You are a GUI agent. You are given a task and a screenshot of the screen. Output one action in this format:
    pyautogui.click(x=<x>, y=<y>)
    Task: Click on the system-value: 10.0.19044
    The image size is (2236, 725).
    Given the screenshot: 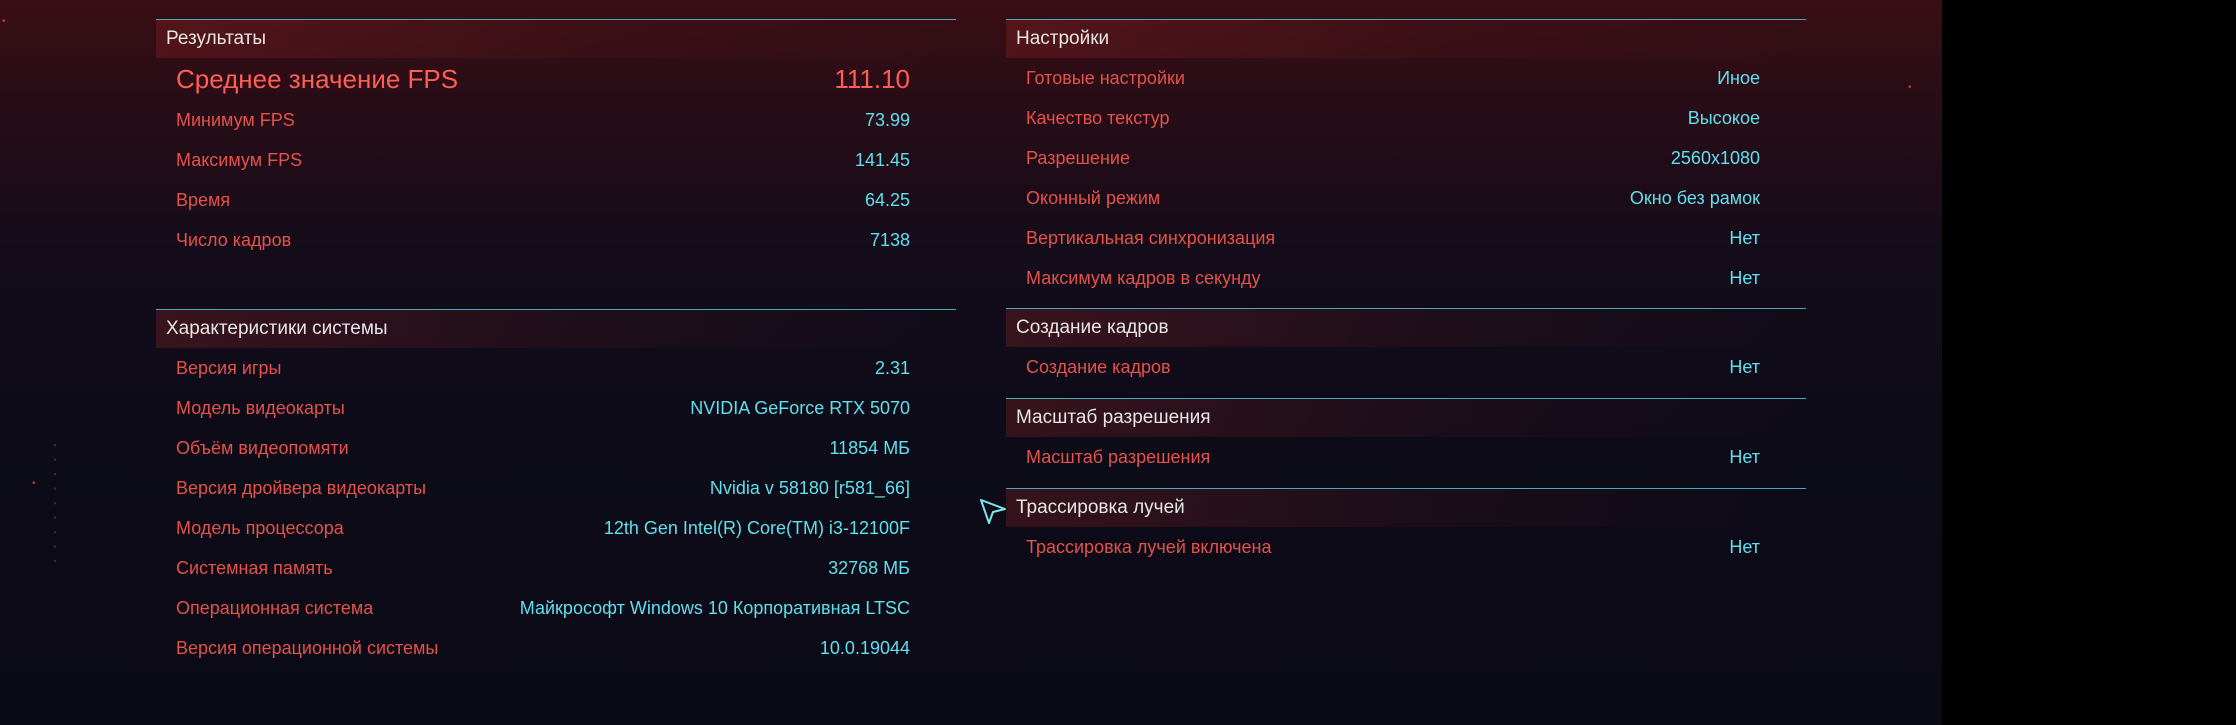 What is the action you would take?
    pyautogui.click(x=864, y=648)
    